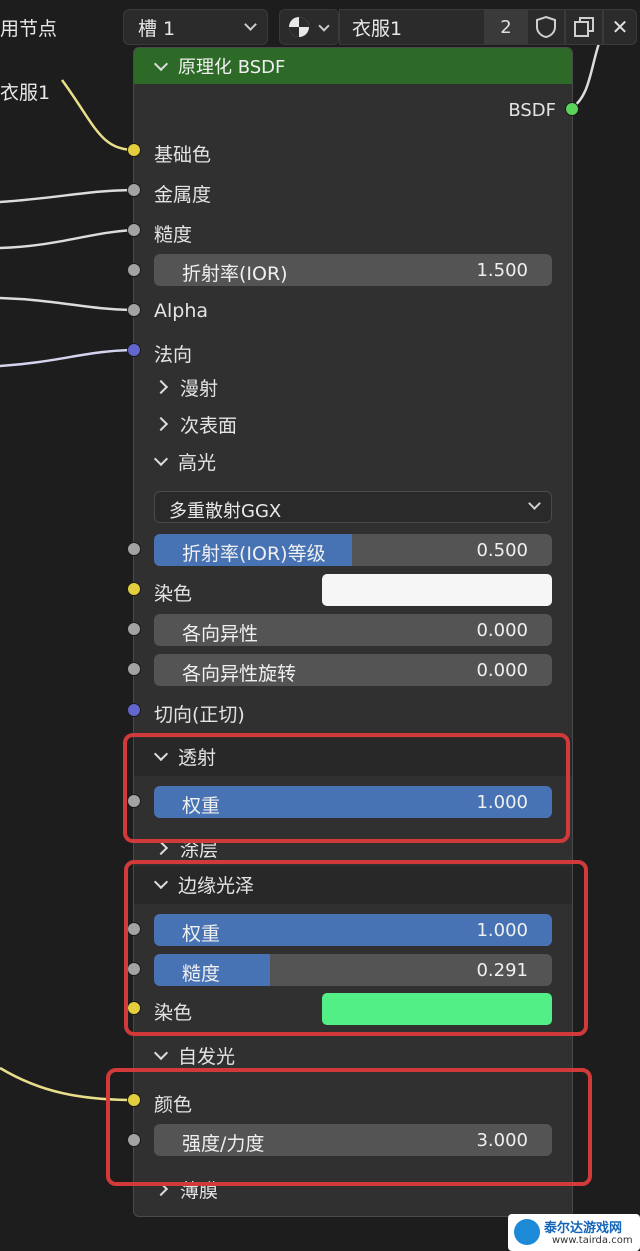  I want to click on panel-specular: 高光, so click(353, 461).